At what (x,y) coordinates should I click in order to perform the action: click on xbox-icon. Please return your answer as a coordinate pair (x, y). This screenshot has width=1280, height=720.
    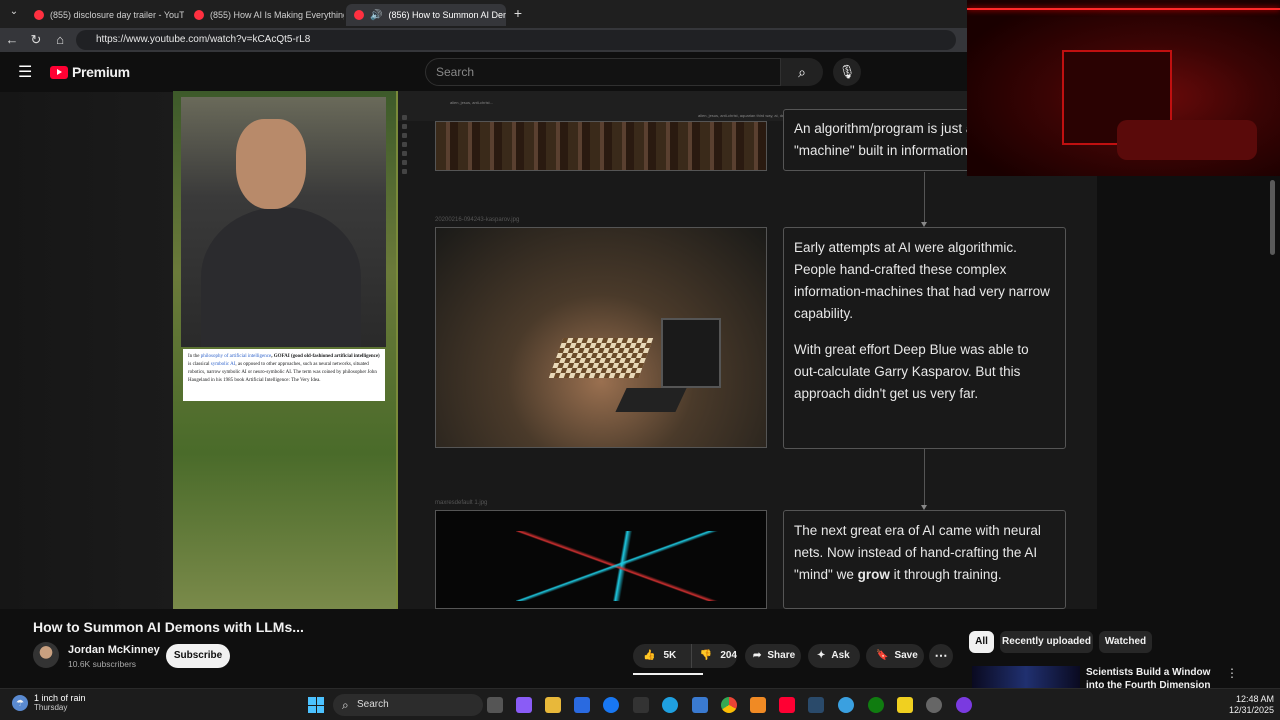
    Looking at the image, I should click on (876, 705).